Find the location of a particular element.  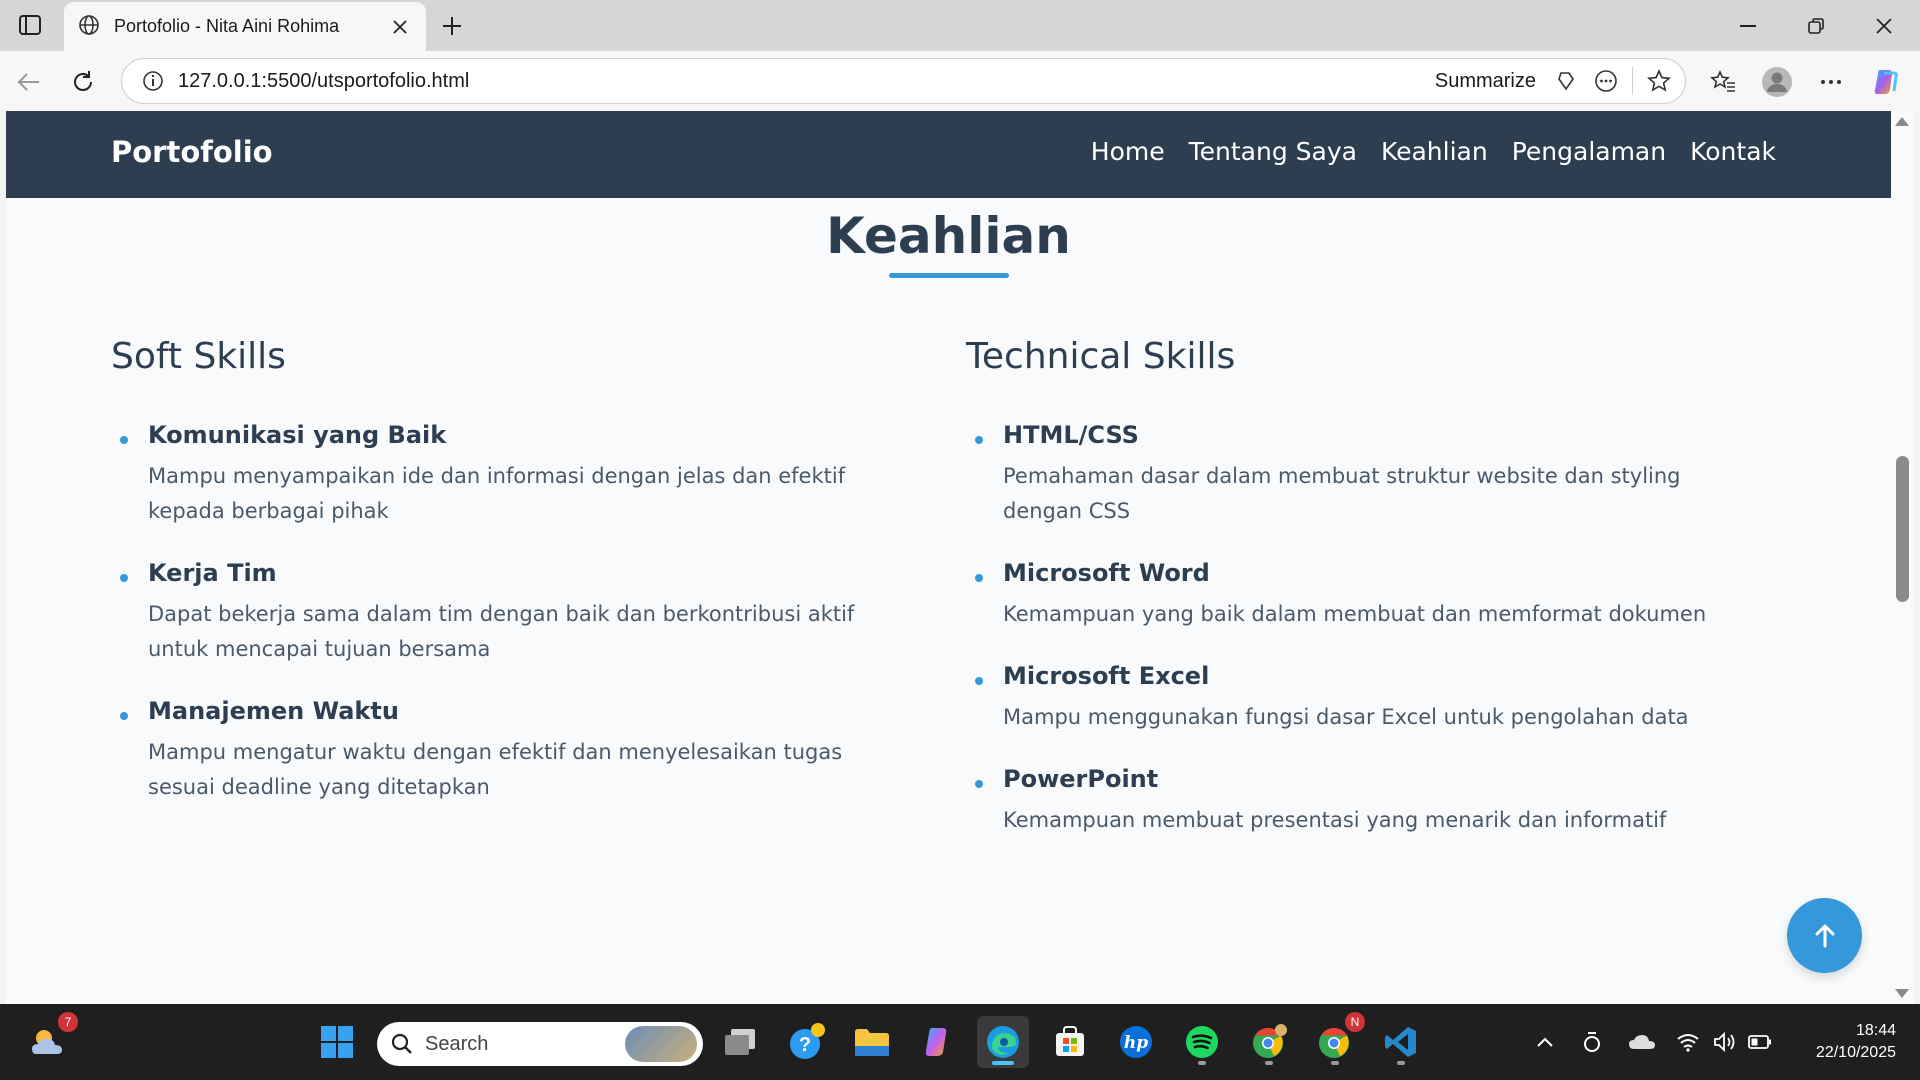

favorites-icon is located at coordinates (1723, 82).